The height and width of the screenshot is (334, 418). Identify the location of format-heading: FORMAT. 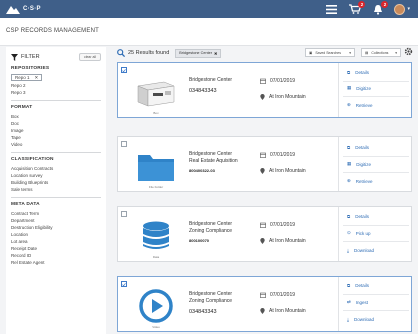
(22, 107).